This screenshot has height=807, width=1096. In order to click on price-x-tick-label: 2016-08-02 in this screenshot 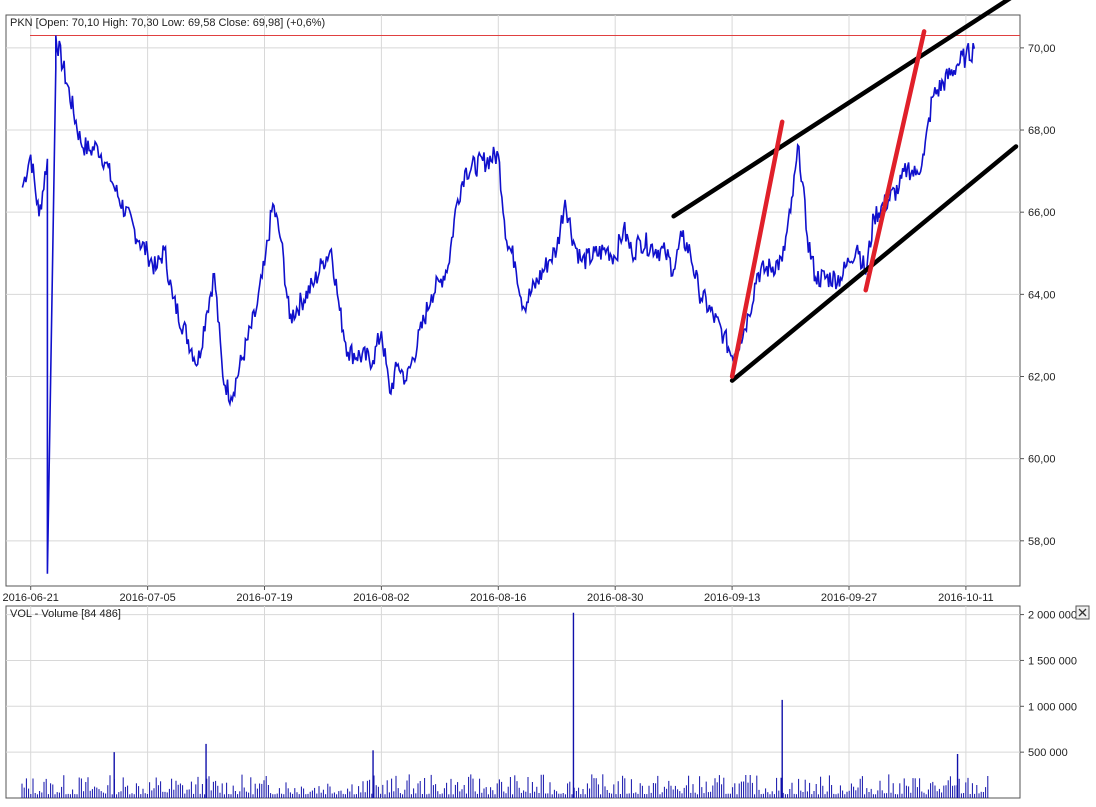, I will do `click(381, 598)`.